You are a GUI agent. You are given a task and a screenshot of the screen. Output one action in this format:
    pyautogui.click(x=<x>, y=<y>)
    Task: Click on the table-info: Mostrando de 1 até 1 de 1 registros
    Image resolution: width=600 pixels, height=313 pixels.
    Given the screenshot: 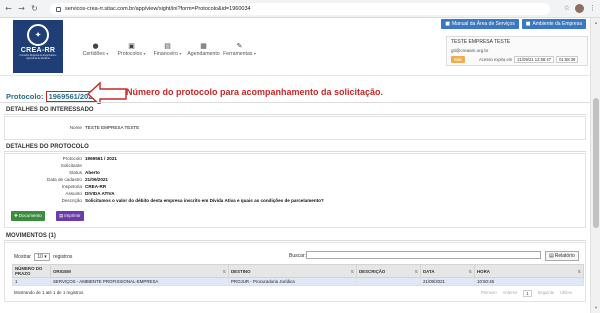 What is the action you would take?
    pyautogui.click(x=49, y=292)
    